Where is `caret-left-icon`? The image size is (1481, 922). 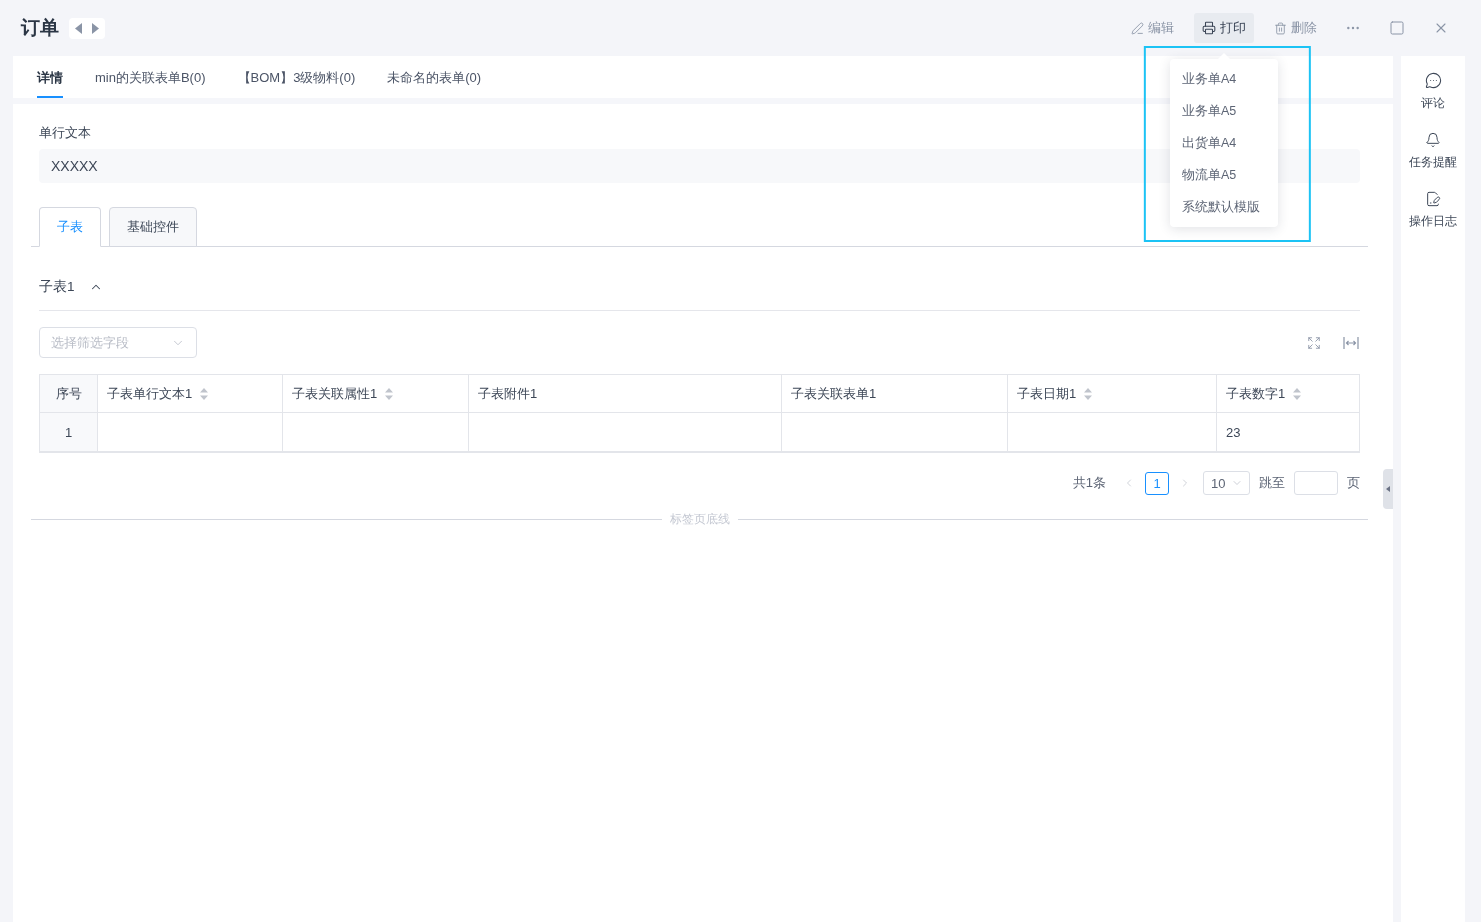 caret-left-icon is located at coordinates (1388, 489).